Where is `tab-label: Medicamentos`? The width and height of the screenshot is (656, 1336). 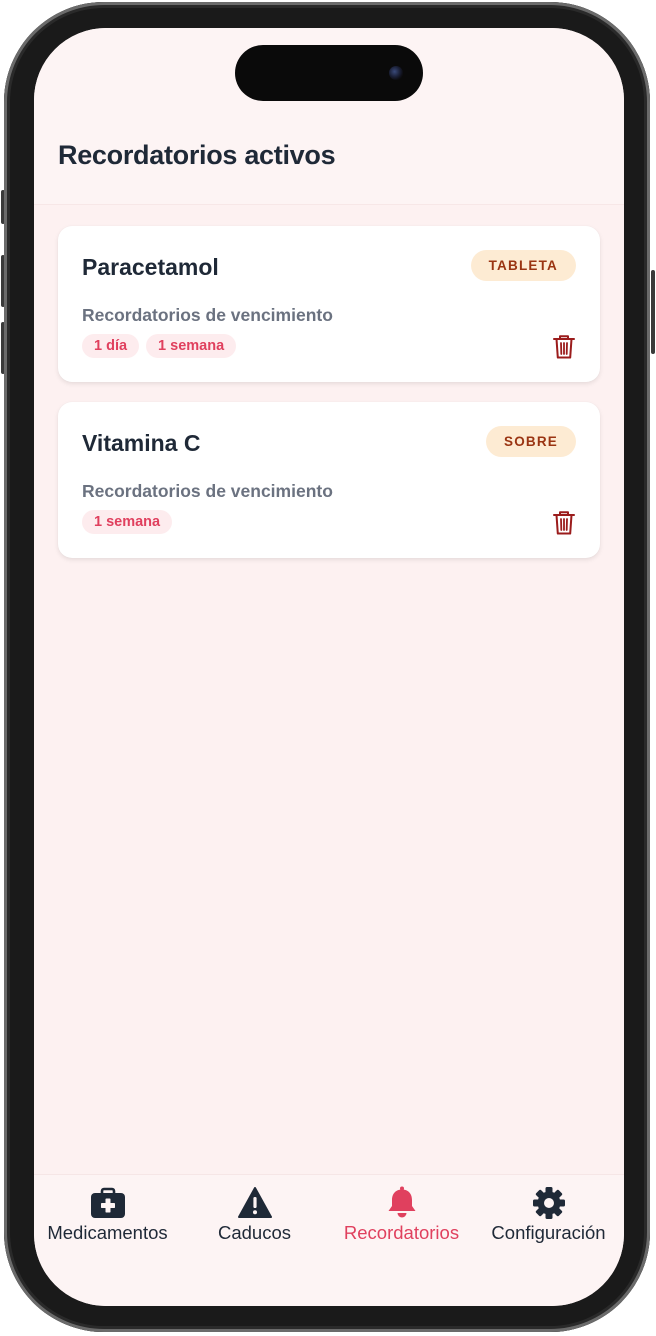
tab-label: Medicamentos is located at coordinates (107, 1232).